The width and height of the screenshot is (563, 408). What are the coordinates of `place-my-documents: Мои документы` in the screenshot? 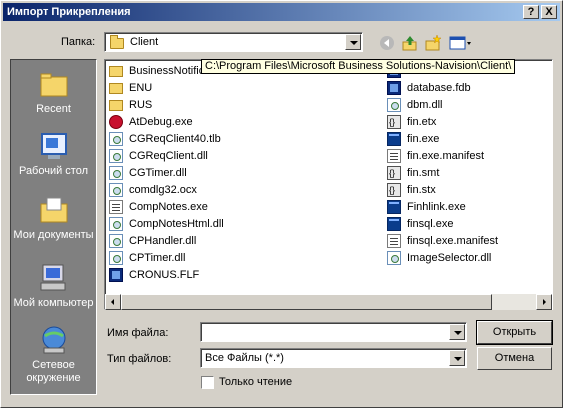 It's located at (53, 218).